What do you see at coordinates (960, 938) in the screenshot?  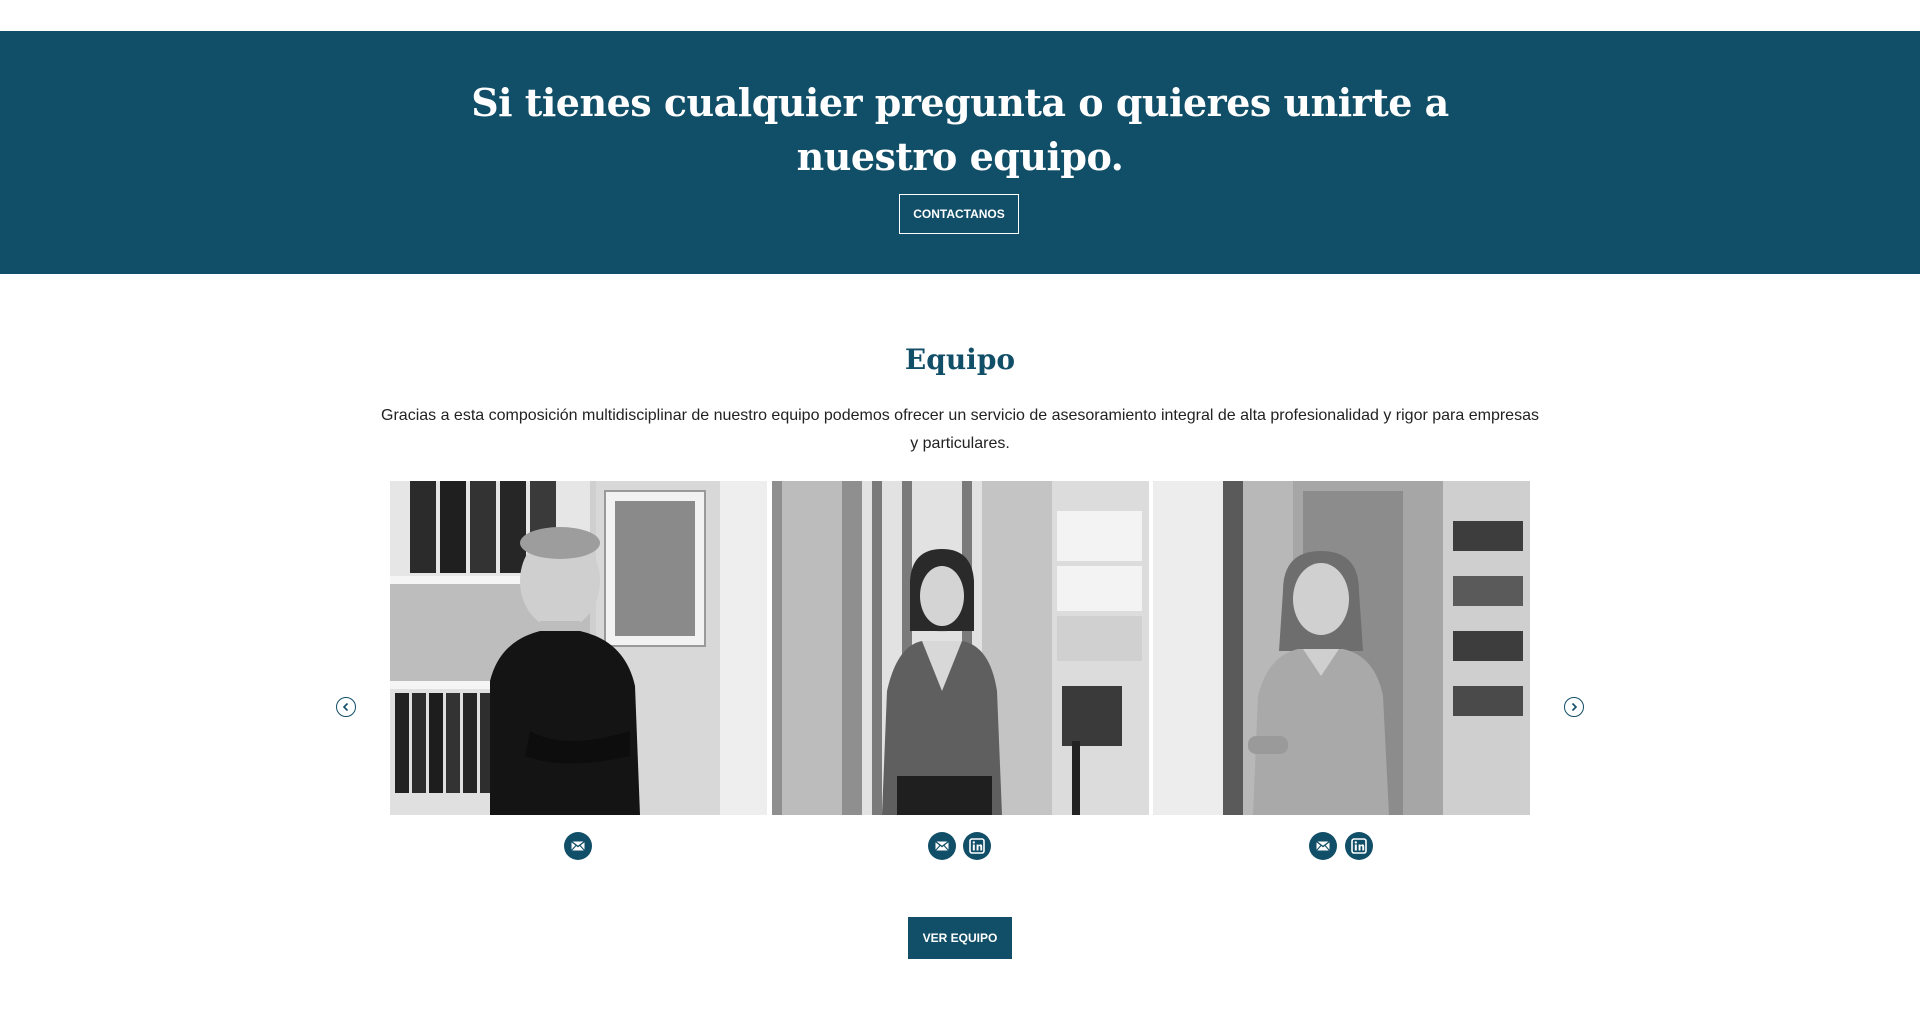 I see `view-team-button: VER EQUIPO` at bounding box center [960, 938].